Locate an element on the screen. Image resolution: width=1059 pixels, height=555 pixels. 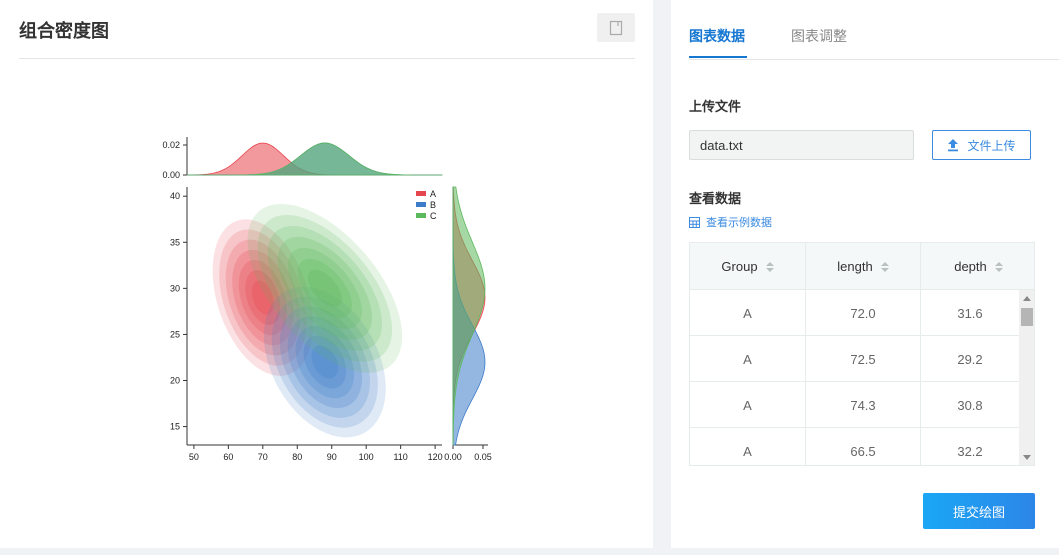
top-margin-tick-label: 0.02 is located at coordinates (171, 145).